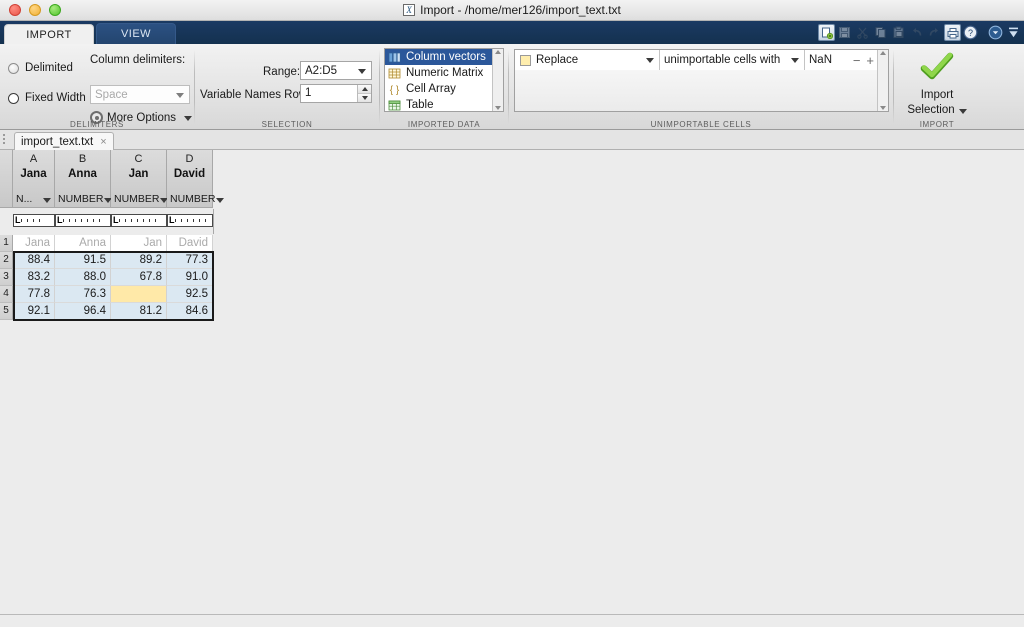 Image resolution: width=1024 pixels, height=627 pixels. Describe the element at coordinates (83, 260) in the screenshot. I see `cell-b2: 91.5` at that location.